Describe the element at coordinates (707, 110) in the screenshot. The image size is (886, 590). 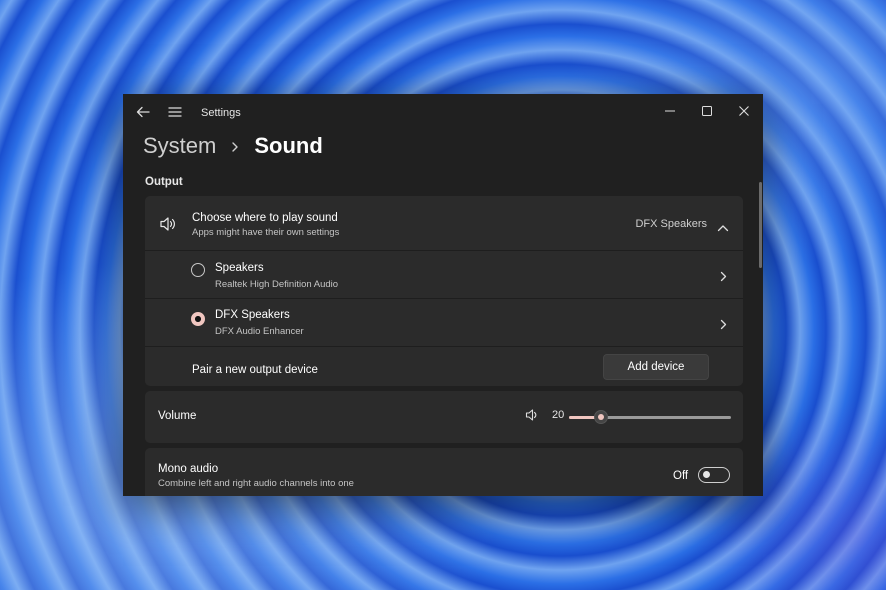
I see `maximize-button` at that location.